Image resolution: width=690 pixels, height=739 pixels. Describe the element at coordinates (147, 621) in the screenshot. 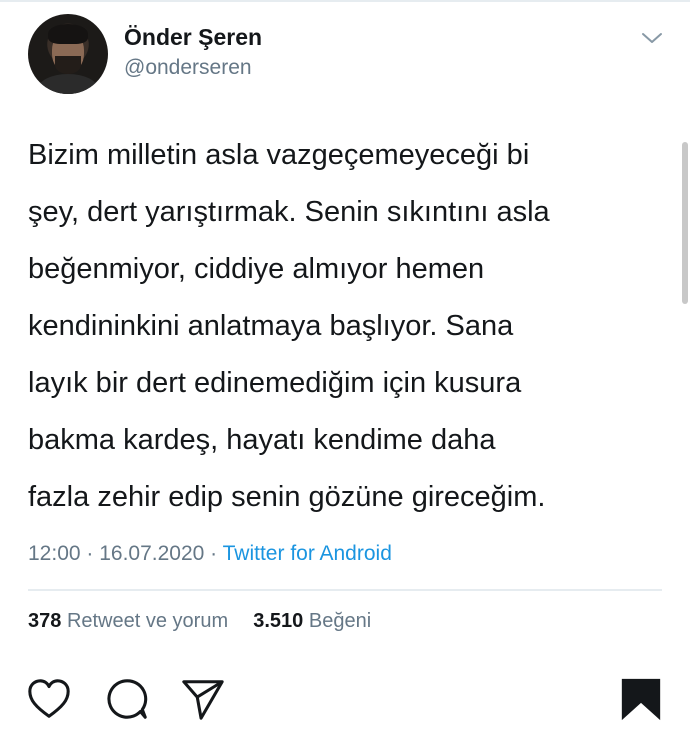

I see `retweet-label: Retweet ve yorum` at that location.